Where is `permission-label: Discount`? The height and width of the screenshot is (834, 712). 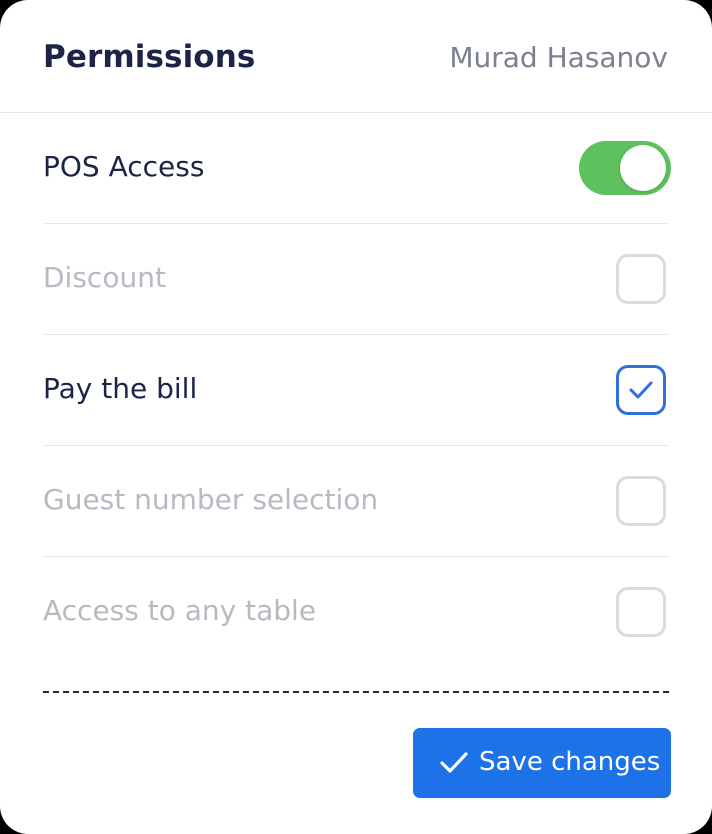 permission-label: Discount is located at coordinates (104, 277).